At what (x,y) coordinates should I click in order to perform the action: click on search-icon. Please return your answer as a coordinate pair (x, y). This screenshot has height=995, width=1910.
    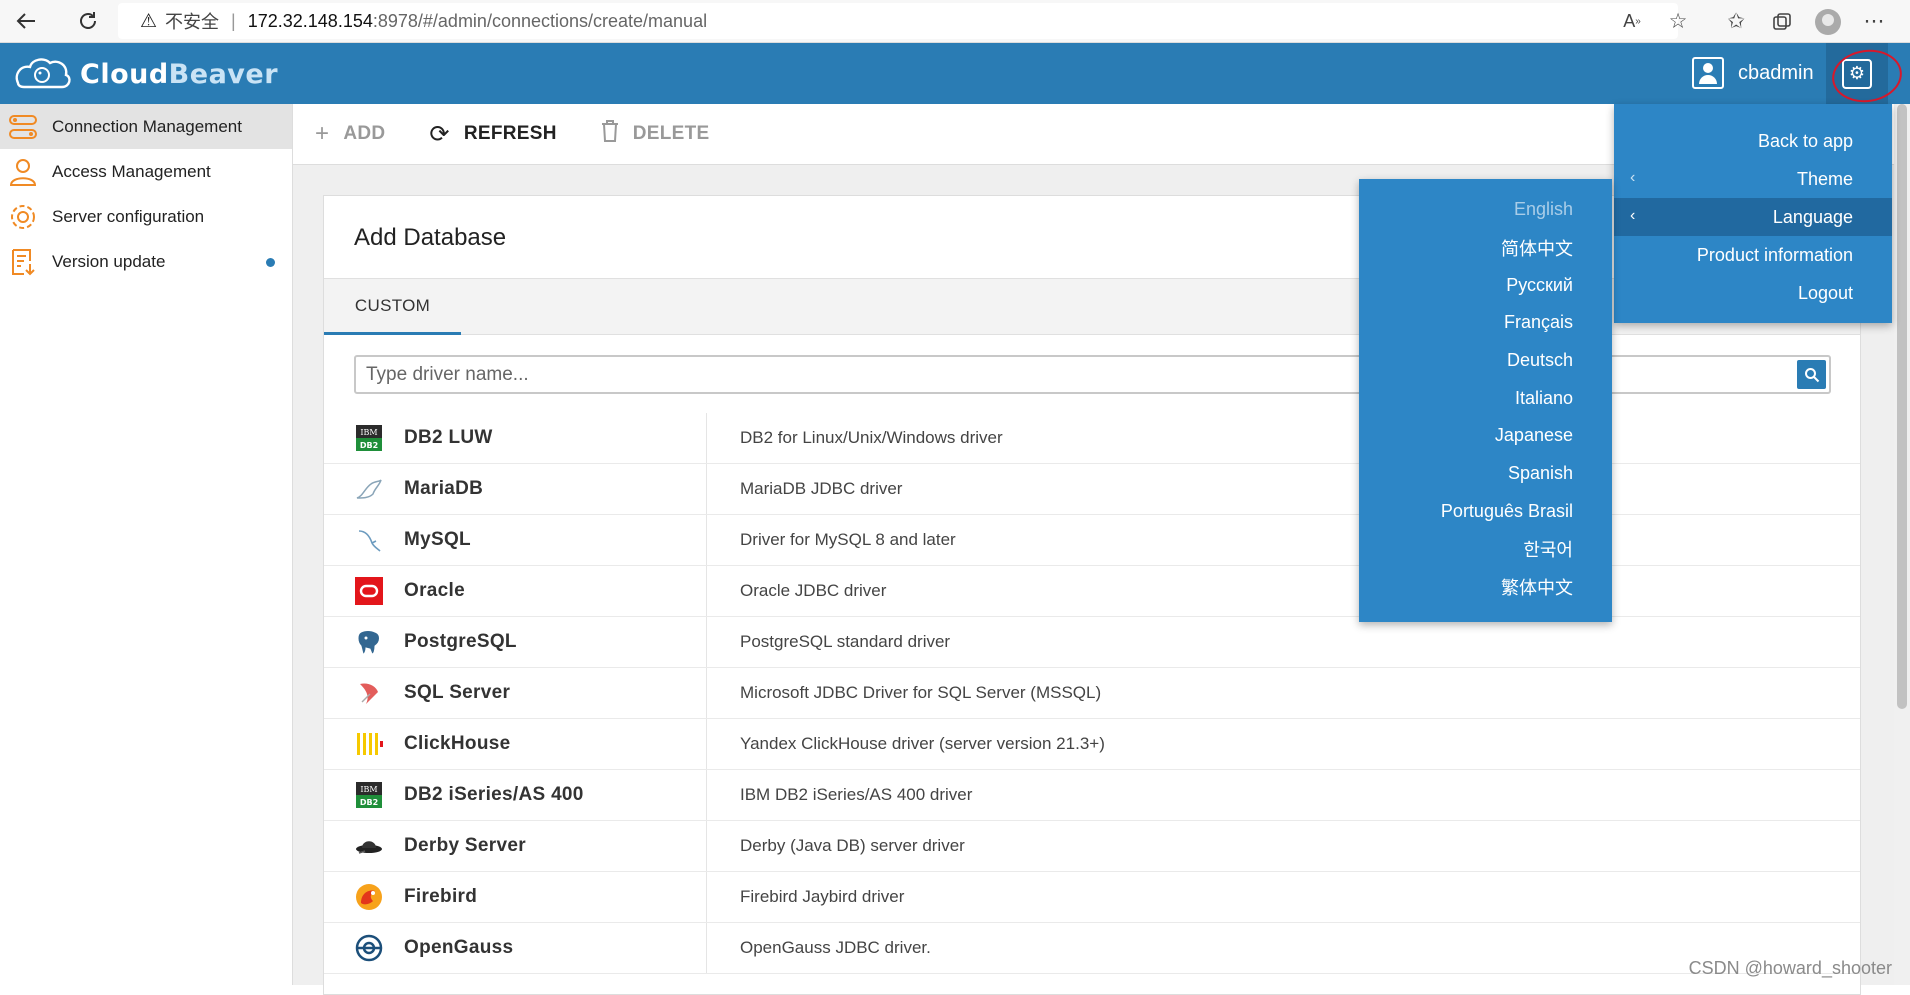
    Looking at the image, I should click on (1812, 375).